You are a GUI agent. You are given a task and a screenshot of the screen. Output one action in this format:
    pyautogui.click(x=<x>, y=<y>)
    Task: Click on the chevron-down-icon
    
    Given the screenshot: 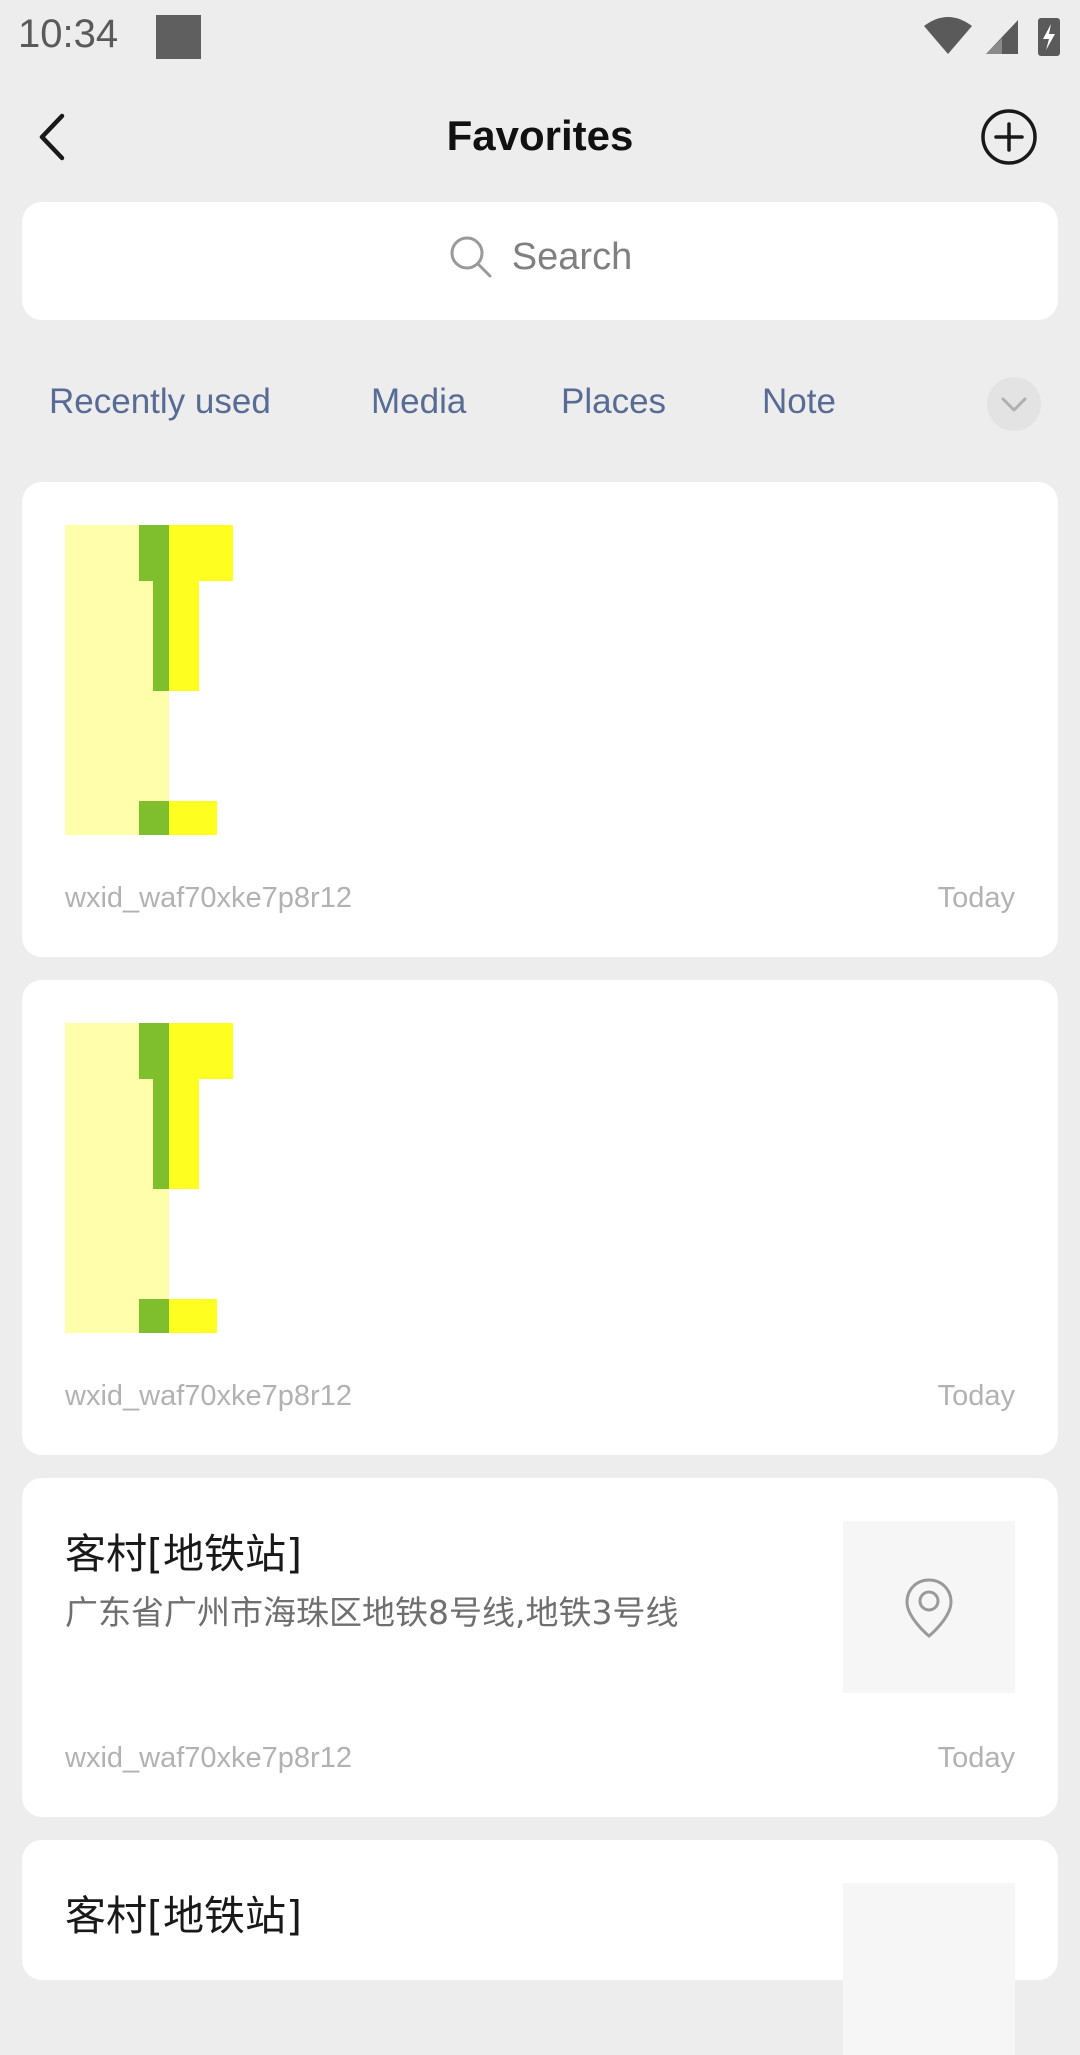 What is the action you would take?
    pyautogui.click(x=1014, y=404)
    